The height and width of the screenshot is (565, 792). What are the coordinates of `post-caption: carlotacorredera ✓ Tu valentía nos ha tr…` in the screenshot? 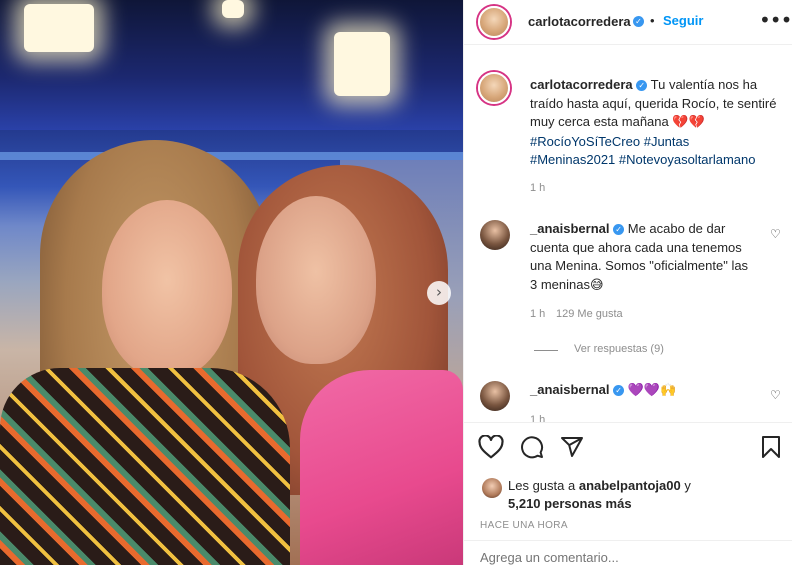 It's located at (655, 123).